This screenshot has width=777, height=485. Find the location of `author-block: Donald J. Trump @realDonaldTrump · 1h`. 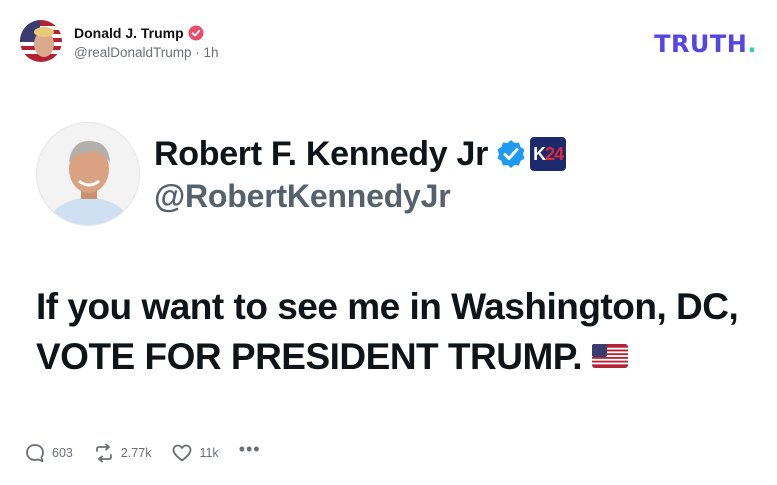

author-block: Donald J. Trump @realDonaldTrump · 1h is located at coordinates (146, 41).